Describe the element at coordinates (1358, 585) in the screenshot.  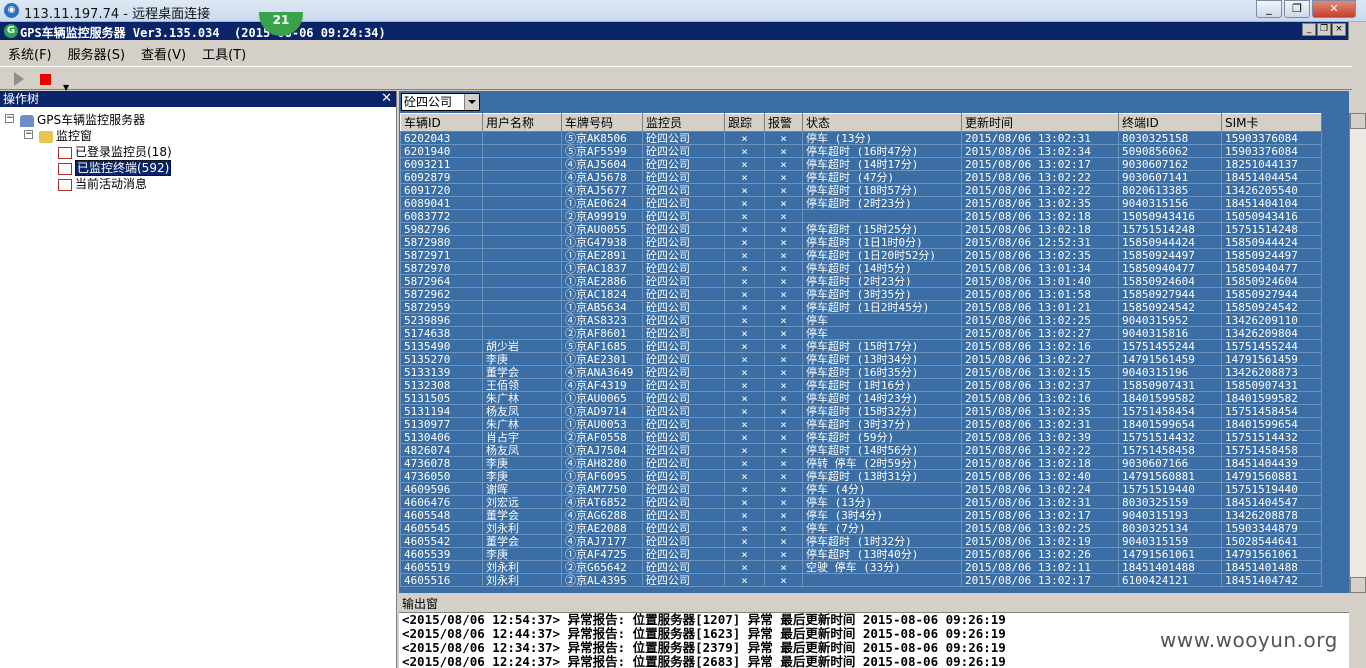
I see `scroll-down-button` at that location.